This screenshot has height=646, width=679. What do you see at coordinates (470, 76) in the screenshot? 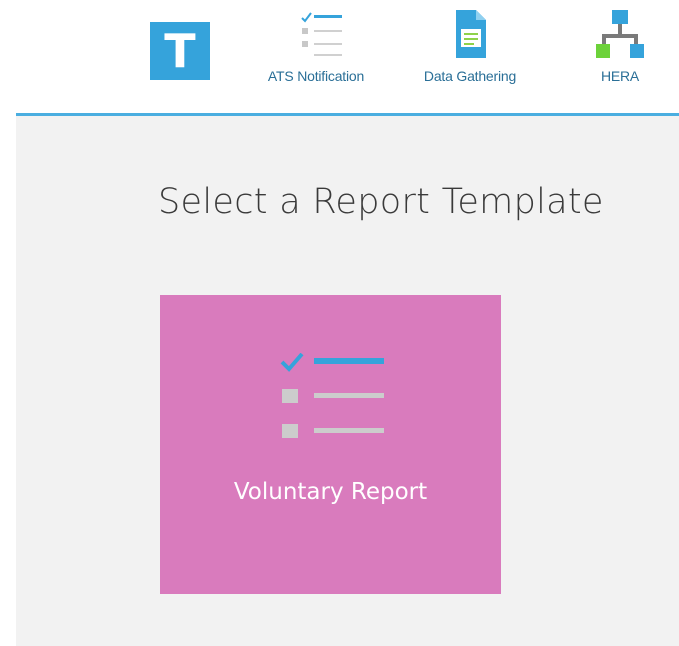
I see `nav-label: Data Gathering` at bounding box center [470, 76].